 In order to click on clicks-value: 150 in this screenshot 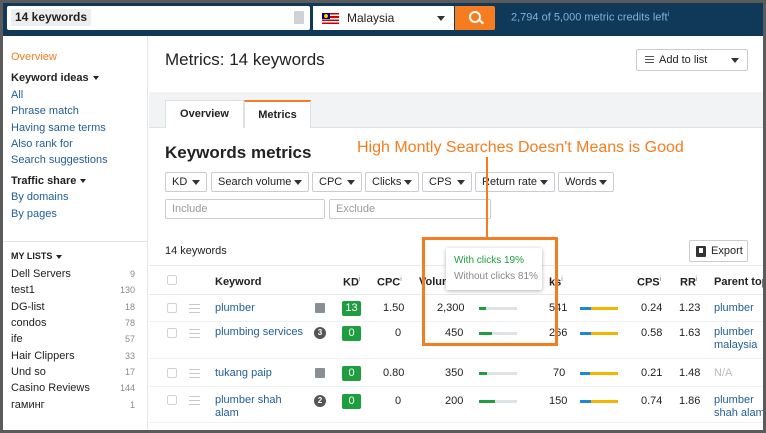, I will do `click(558, 401)`.